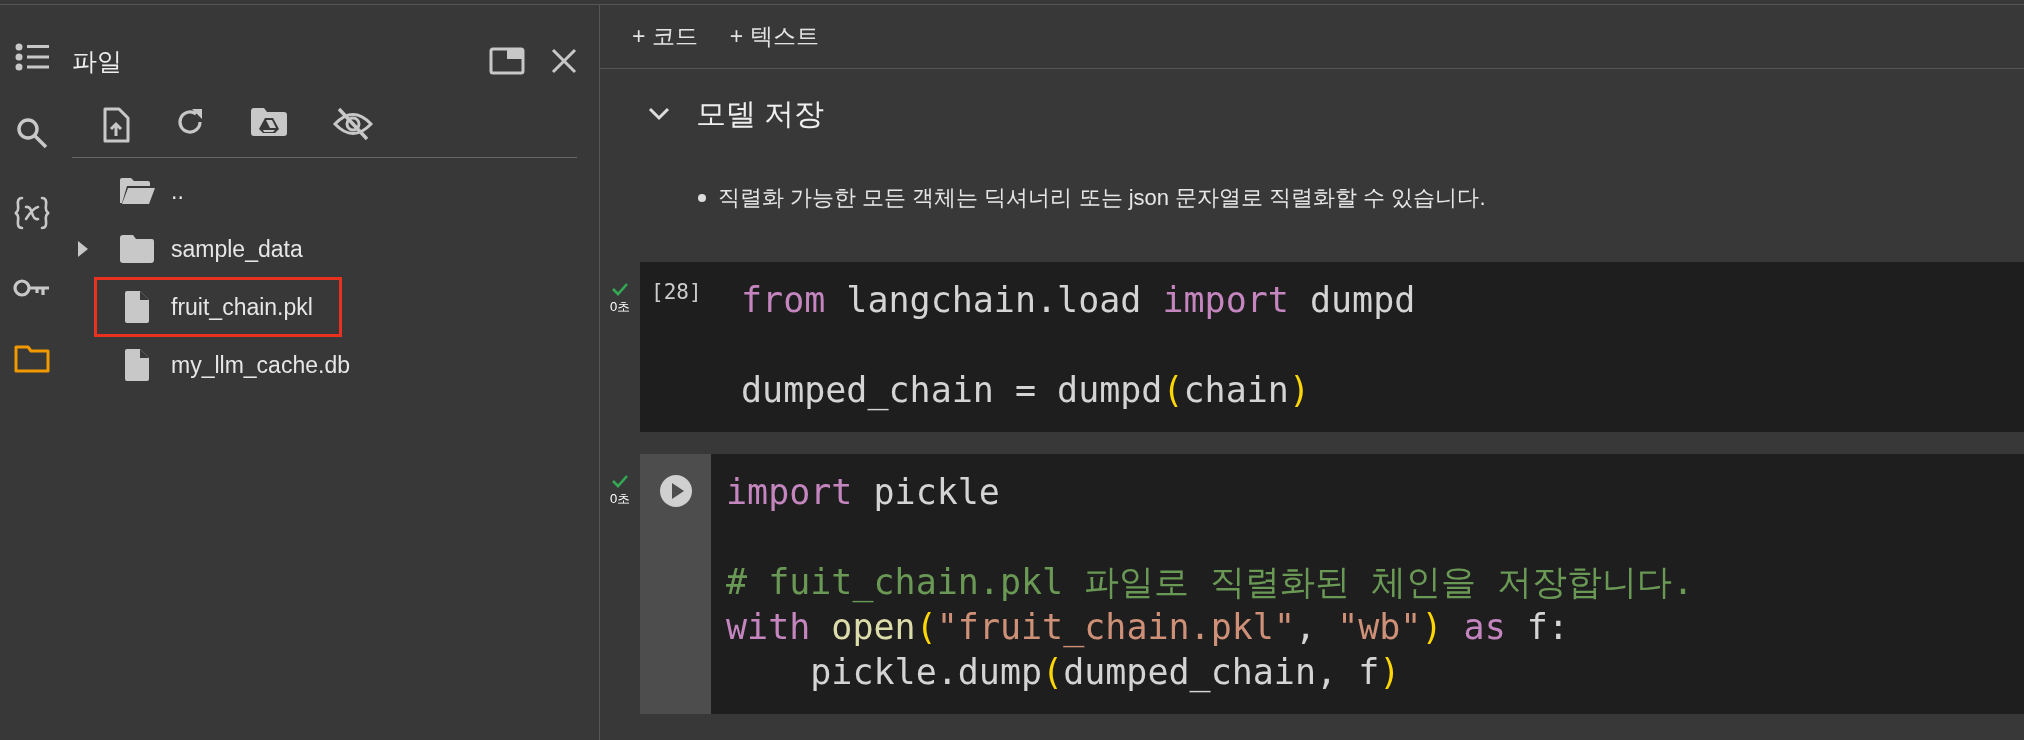  I want to click on window-icon, so click(507, 61).